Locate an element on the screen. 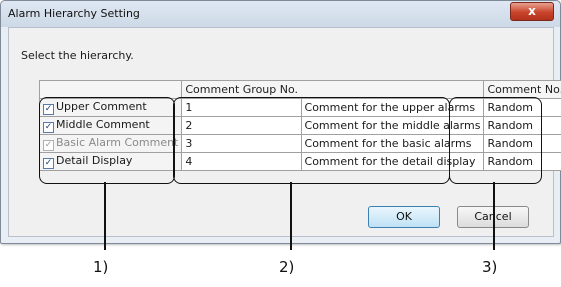  group-no-cell: 1 is located at coordinates (241, 107).